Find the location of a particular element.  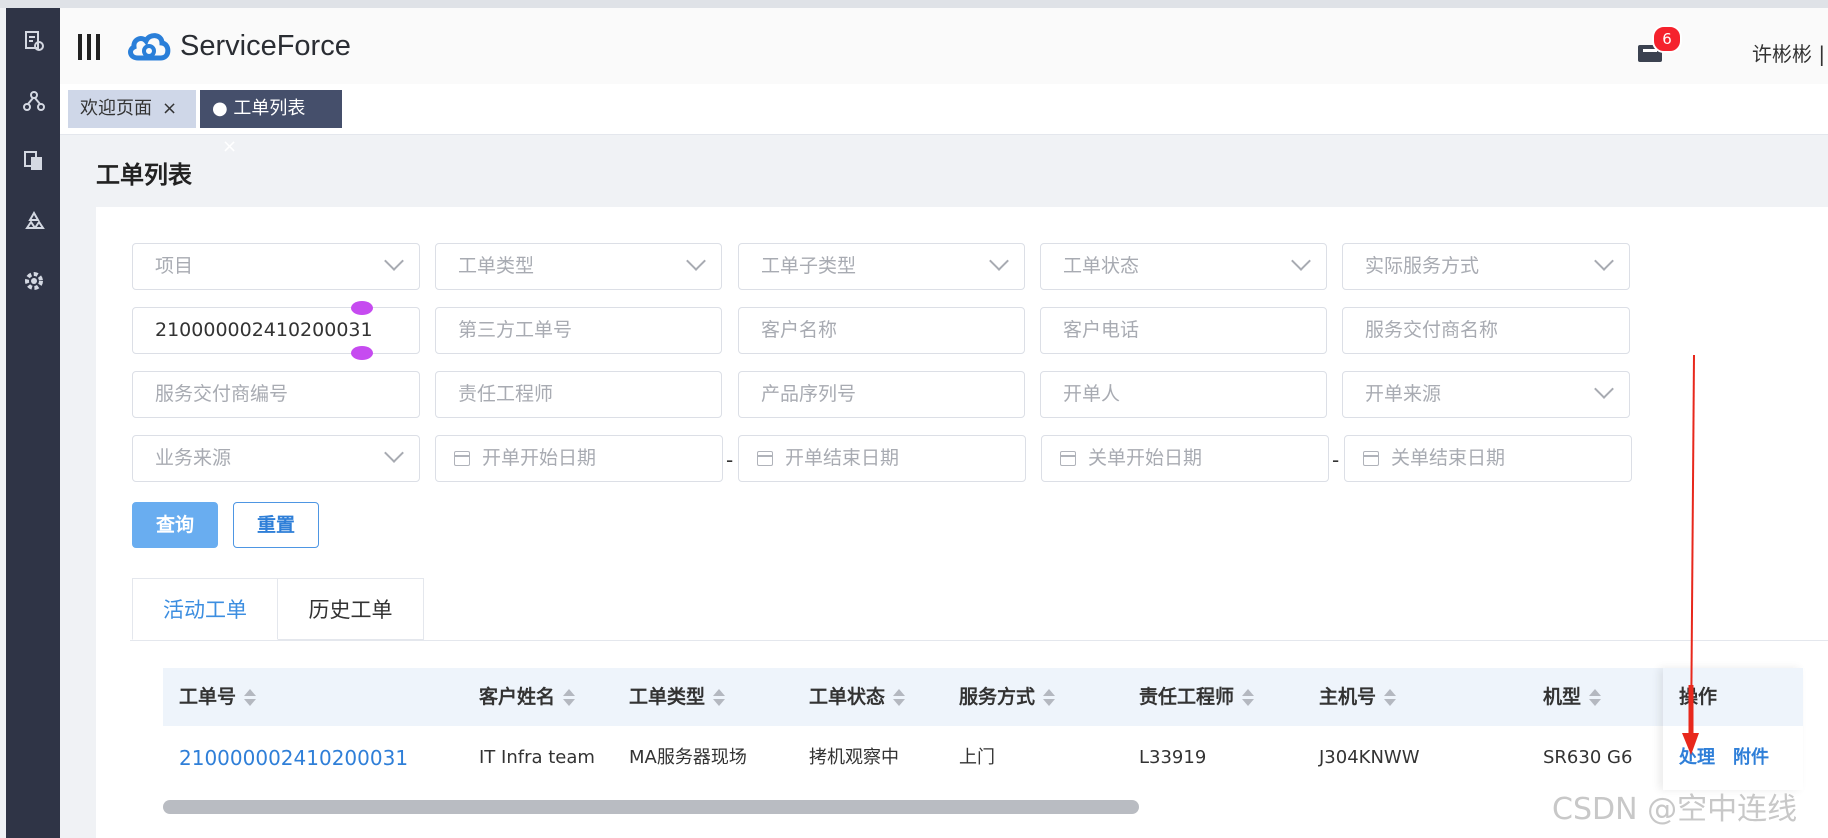

input-placeholder: 客户电话 is located at coordinates (1101, 330).